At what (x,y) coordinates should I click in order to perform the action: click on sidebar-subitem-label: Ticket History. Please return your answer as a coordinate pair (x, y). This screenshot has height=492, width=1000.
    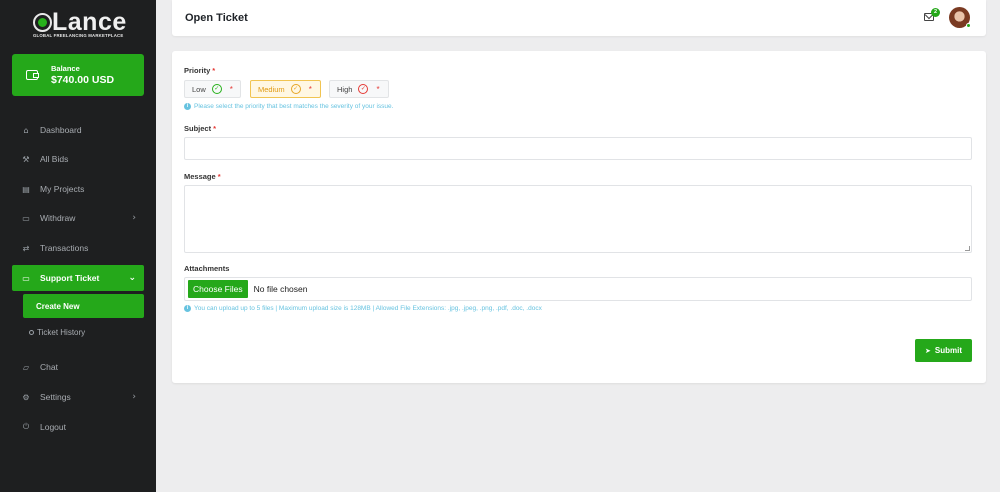
    Looking at the image, I should click on (61, 332).